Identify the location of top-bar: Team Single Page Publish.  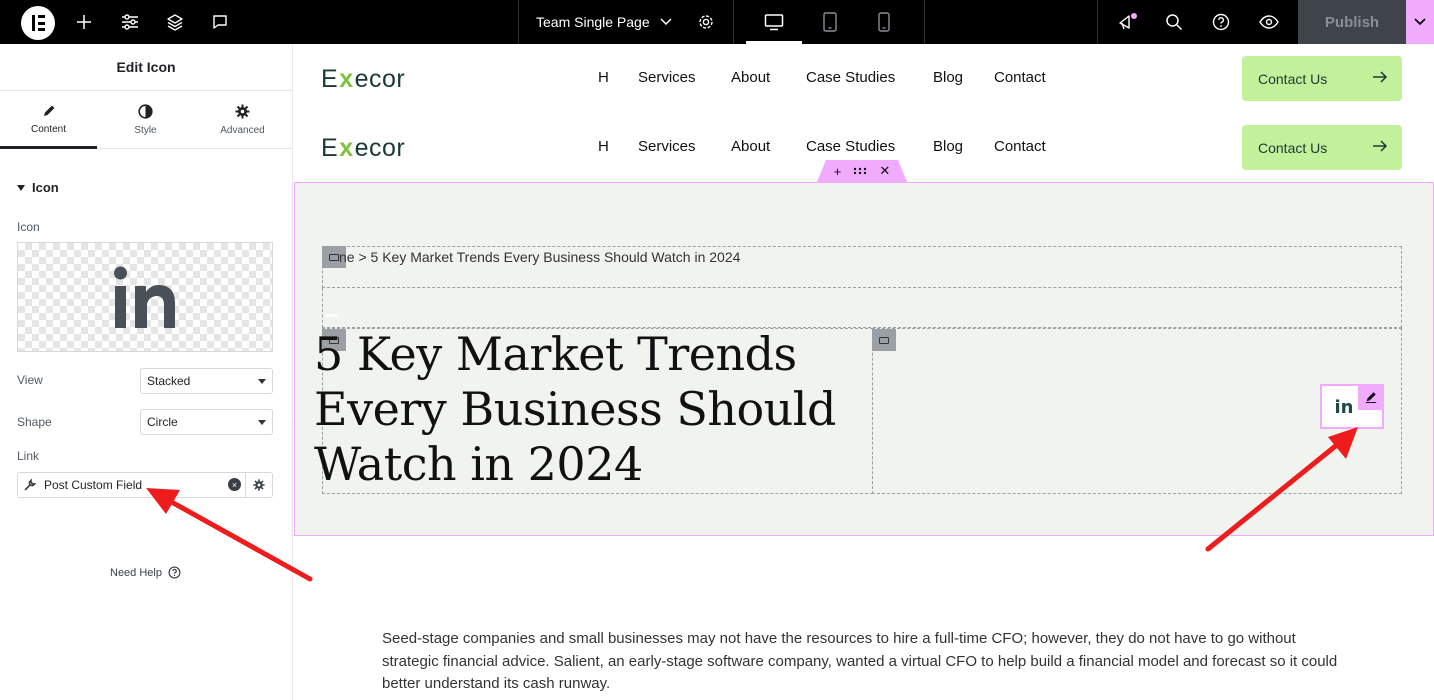
(717, 22).